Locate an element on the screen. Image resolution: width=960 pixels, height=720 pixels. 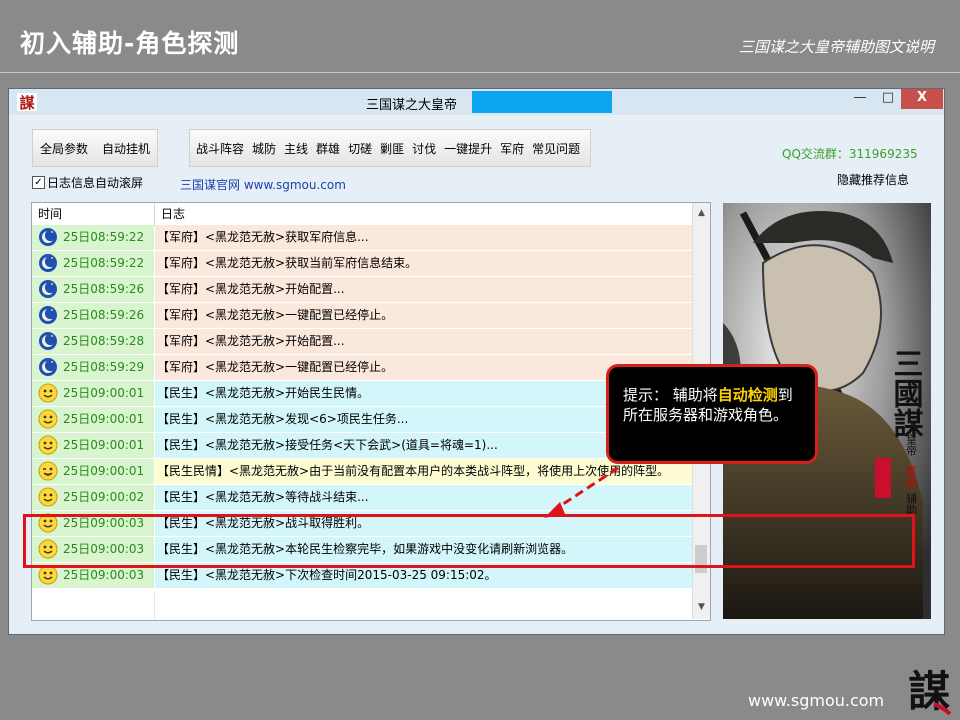
wink-face-icon is located at coordinates (48, 471).